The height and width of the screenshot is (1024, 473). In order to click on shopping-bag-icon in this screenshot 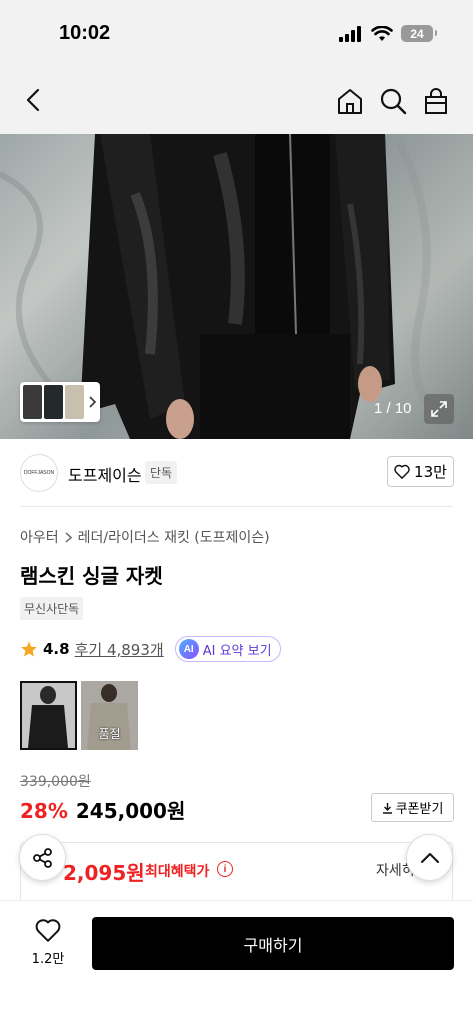, I will do `click(436, 101)`.